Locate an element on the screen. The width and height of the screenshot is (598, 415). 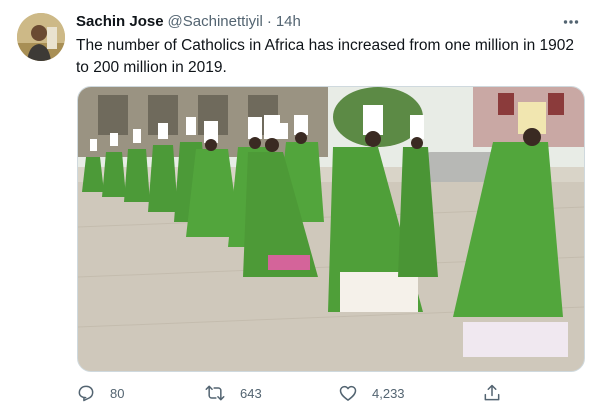
reply-count: 80 is located at coordinates (117, 393).